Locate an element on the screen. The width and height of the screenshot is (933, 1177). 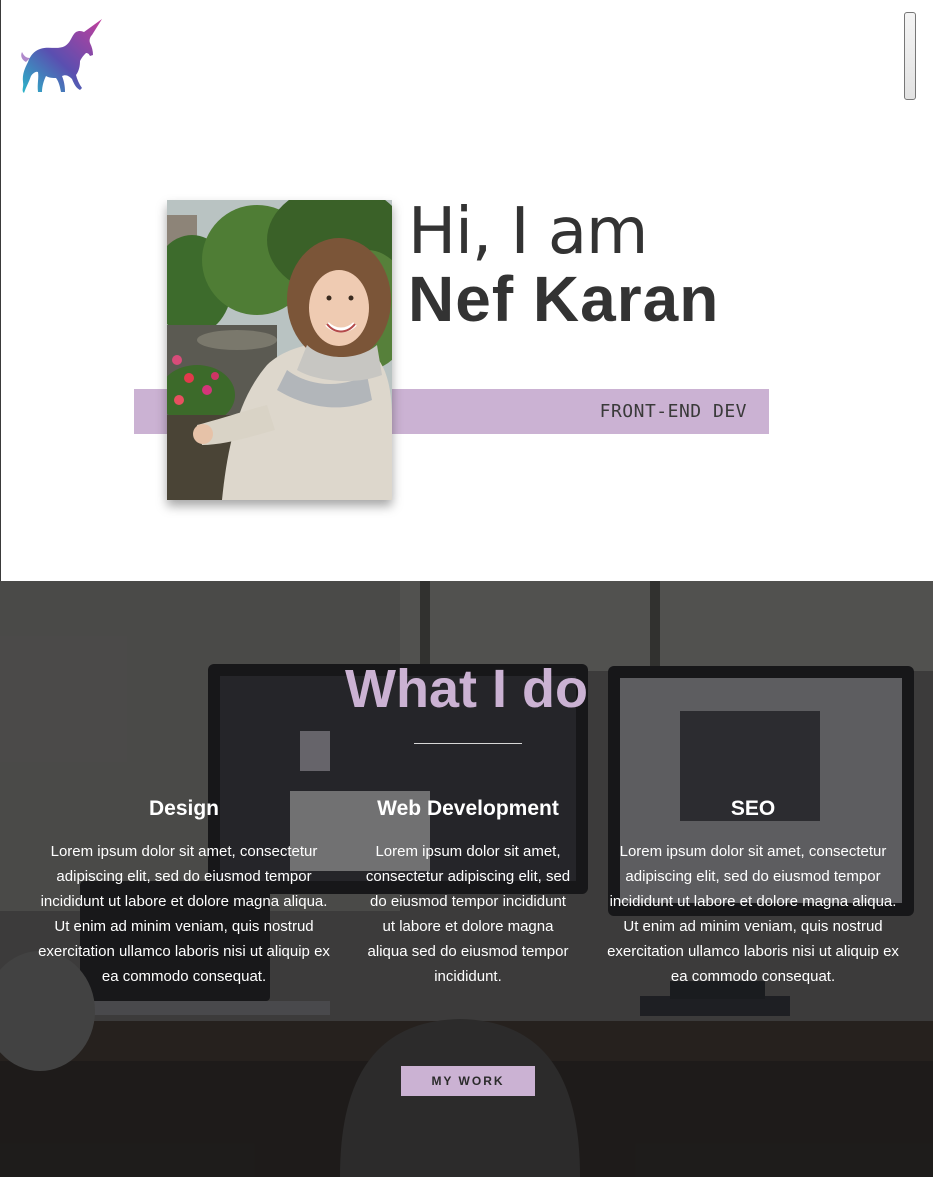
service-heading: Design is located at coordinates (183, 808).